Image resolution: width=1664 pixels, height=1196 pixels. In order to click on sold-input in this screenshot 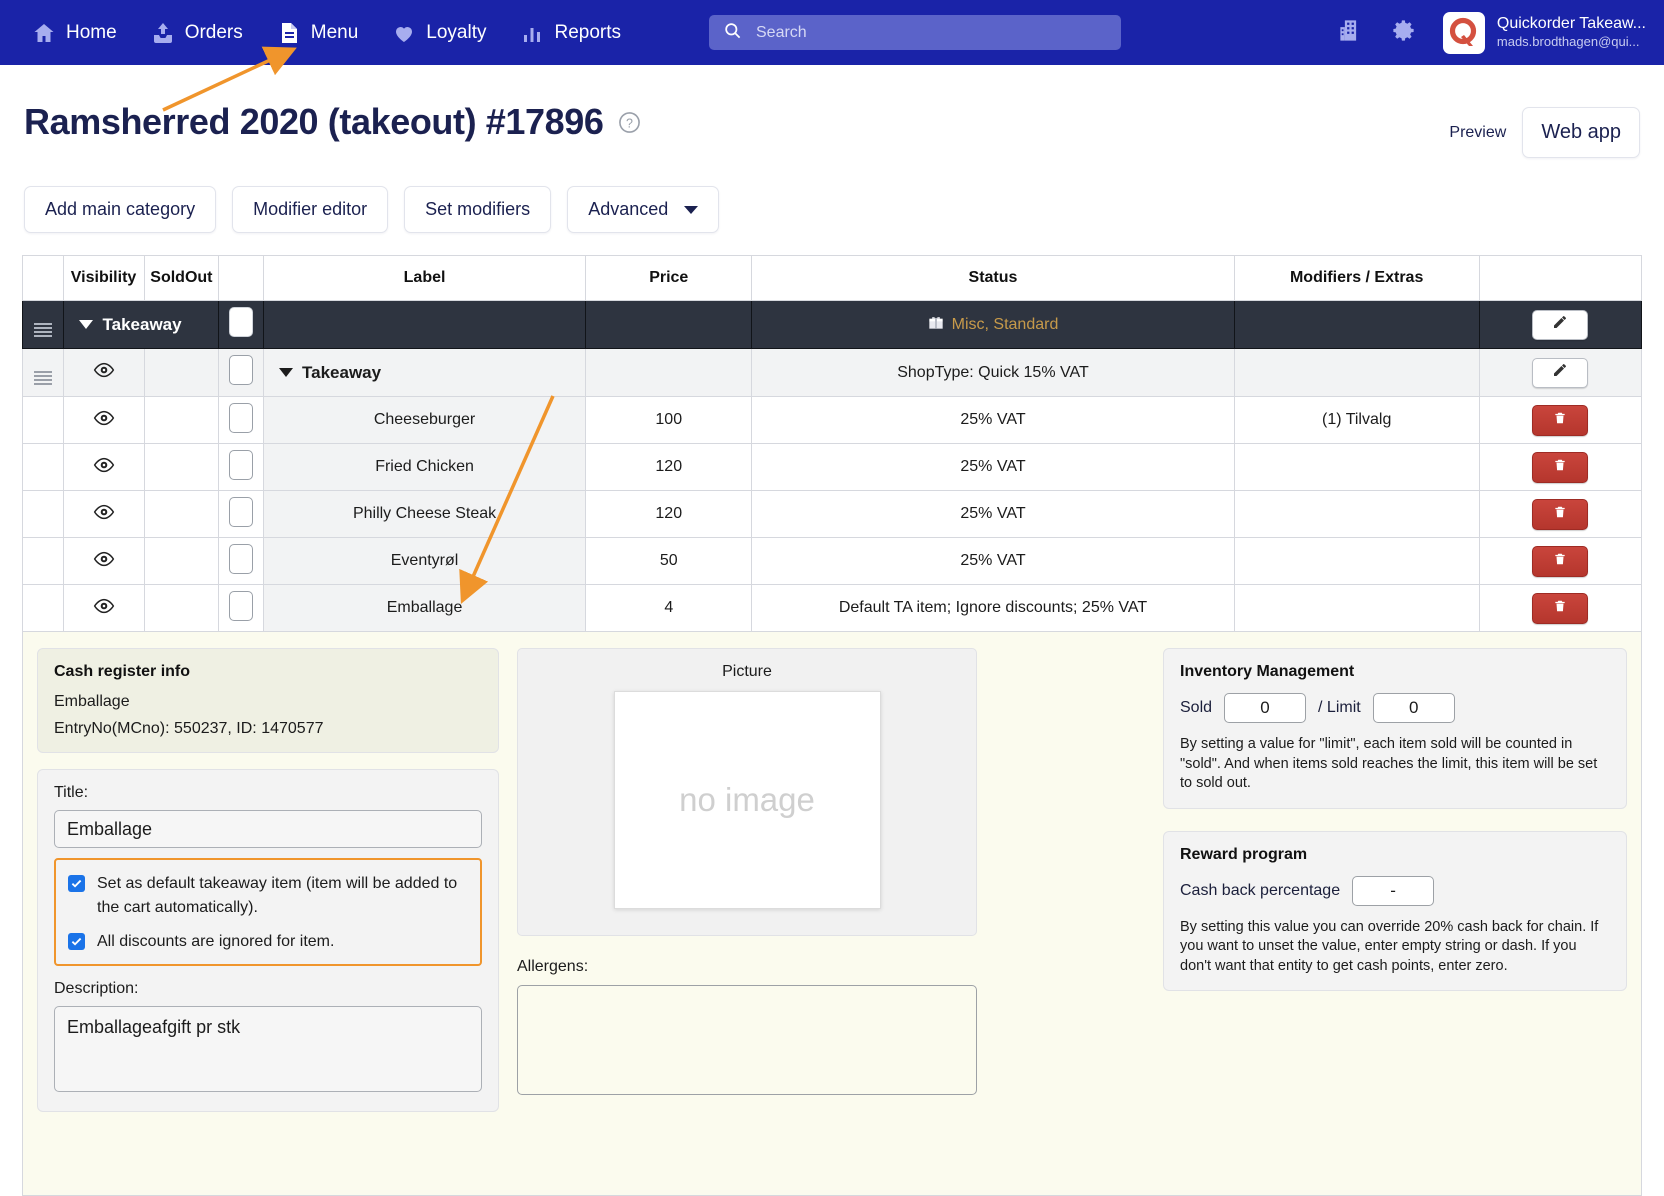, I will do `click(1265, 708)`.